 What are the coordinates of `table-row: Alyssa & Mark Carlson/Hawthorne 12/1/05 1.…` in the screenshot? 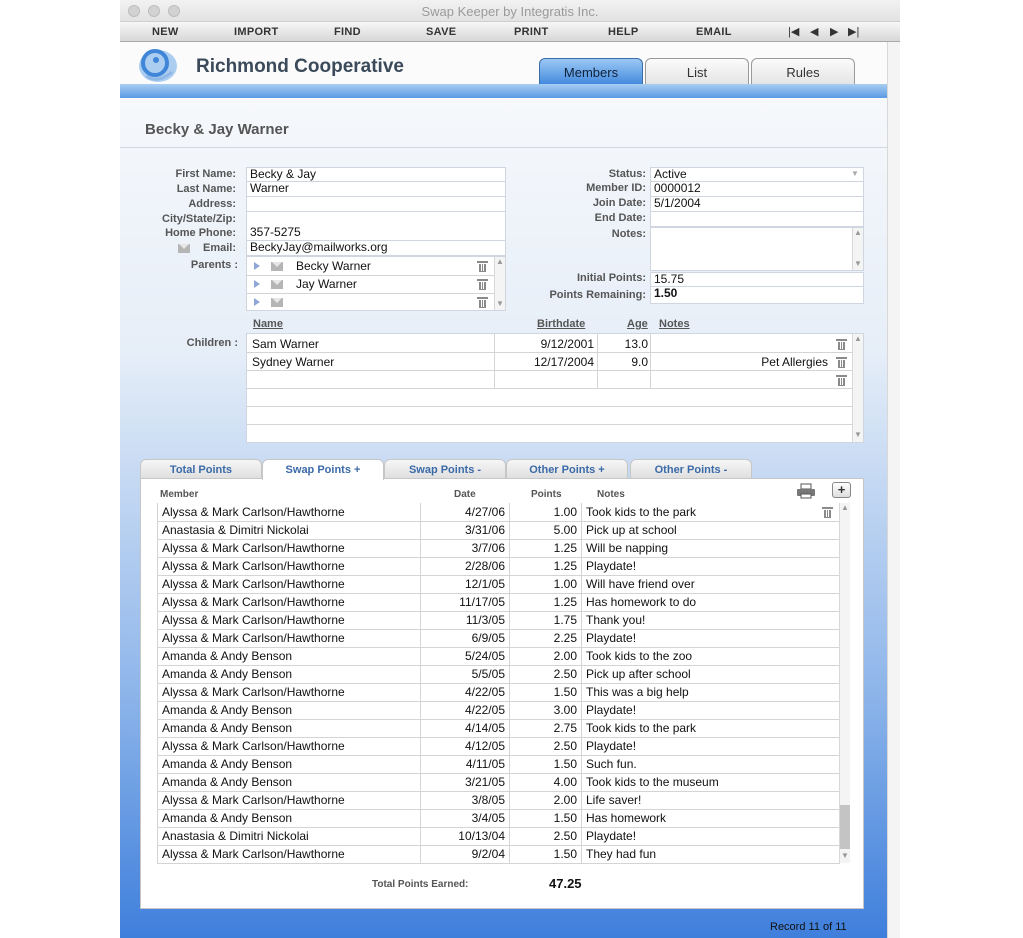 It's located at (498, 584).